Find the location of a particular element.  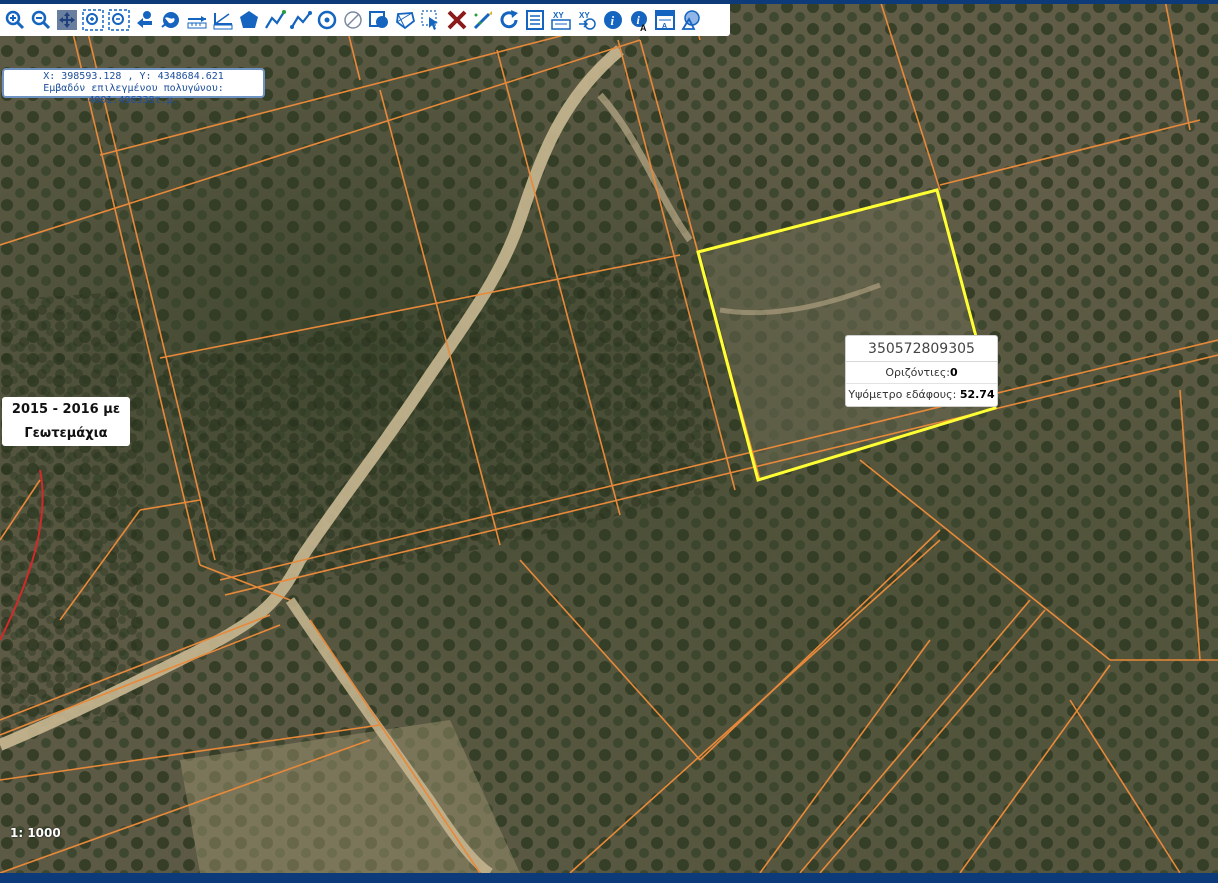

elevation-value: 52.74 is located at coordinates (977, 394).